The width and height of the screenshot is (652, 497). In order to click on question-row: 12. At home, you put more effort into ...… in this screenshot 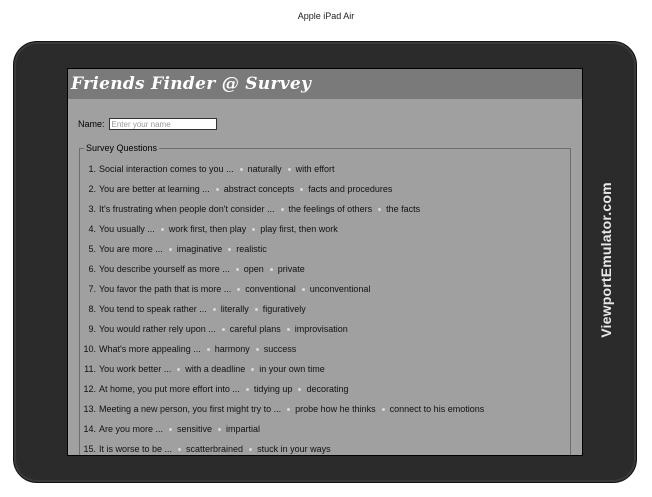, I will do `click(325, 389)`.